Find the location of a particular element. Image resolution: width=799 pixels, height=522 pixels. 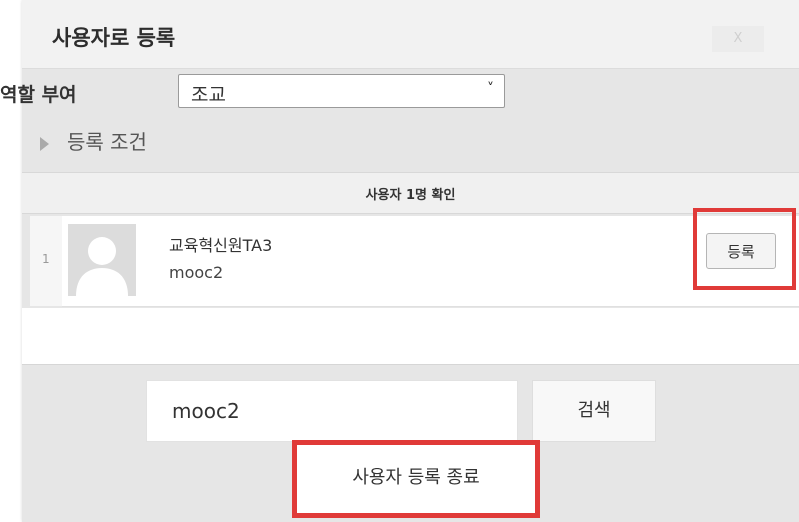

row-index-cell: 1 is located at coordinates (46, 261).